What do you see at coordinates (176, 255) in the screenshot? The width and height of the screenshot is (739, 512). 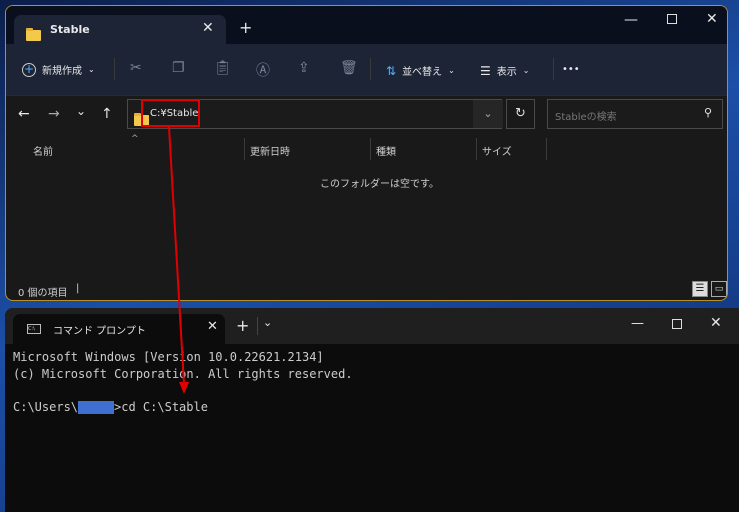 I see `arrow-line` at bounding box center [176, 255].